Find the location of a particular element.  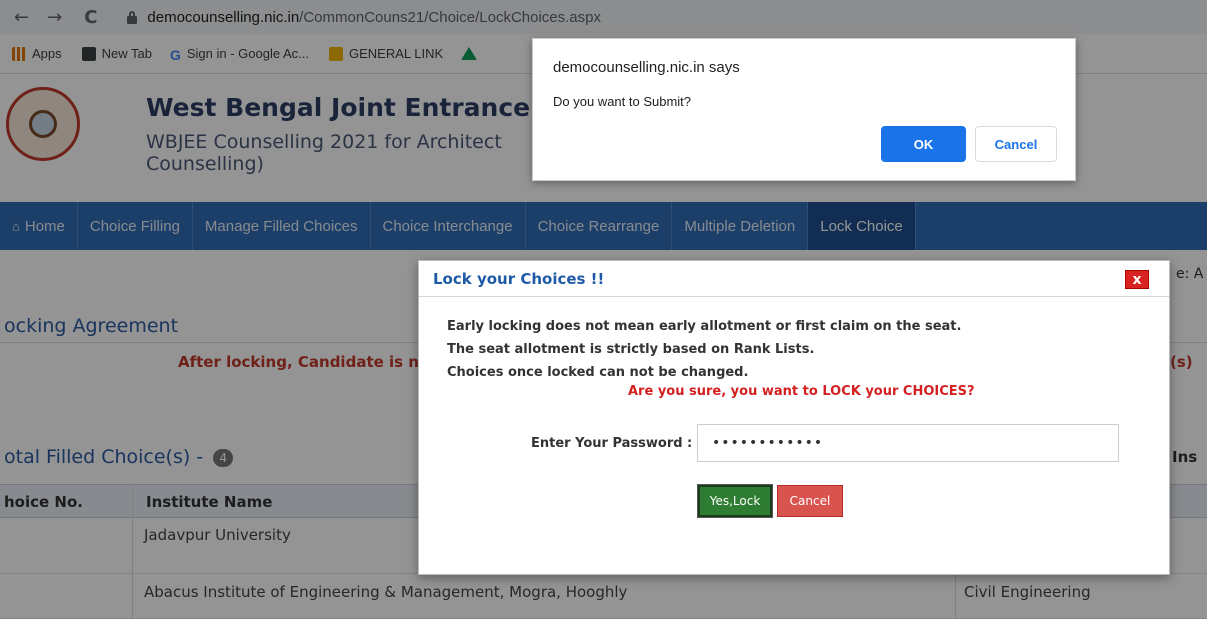

modal-title: Lock your Choices !! is located at coordinates (519, 279).